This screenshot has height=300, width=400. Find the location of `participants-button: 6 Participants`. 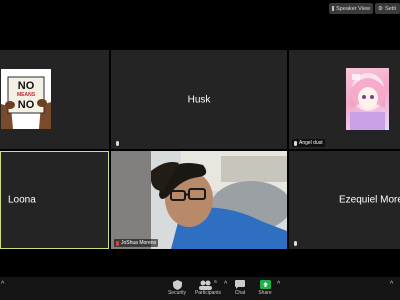

participants-button: 6 Participants is located at coordinates (208, 287).